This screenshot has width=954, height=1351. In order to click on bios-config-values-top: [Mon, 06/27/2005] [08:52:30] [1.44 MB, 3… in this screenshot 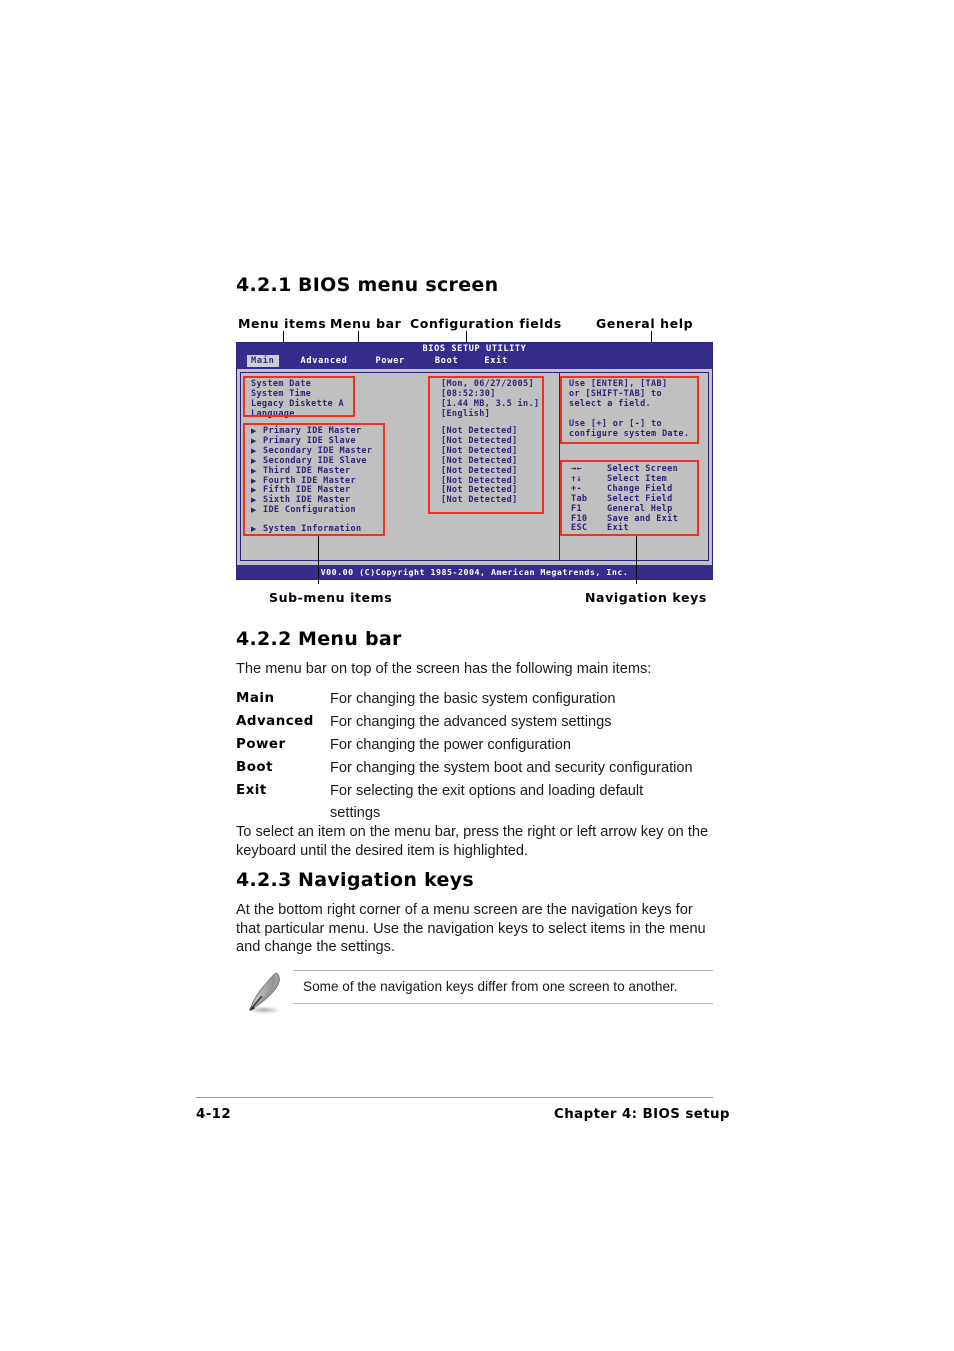, I will do `click(490, 399)`.